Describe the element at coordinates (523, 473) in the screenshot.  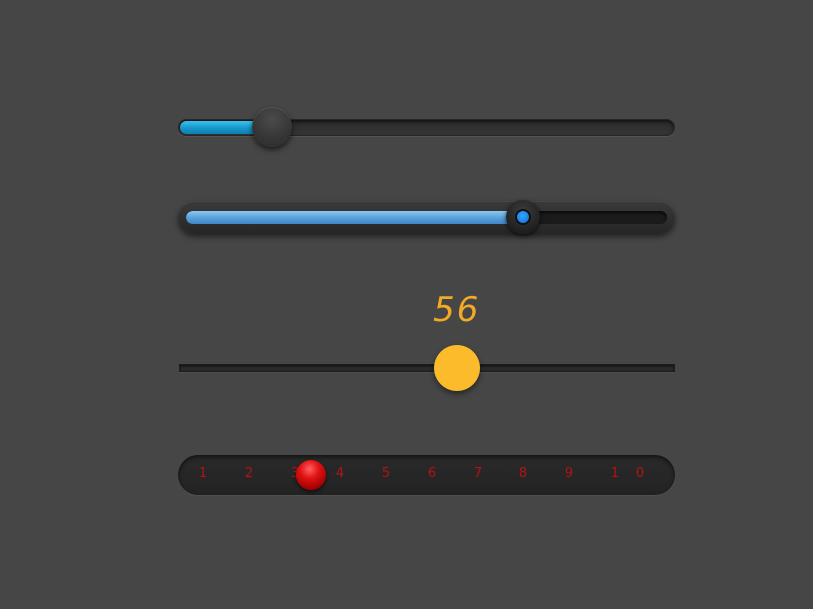
I see `slider-4-tick-label: 8` at that location.